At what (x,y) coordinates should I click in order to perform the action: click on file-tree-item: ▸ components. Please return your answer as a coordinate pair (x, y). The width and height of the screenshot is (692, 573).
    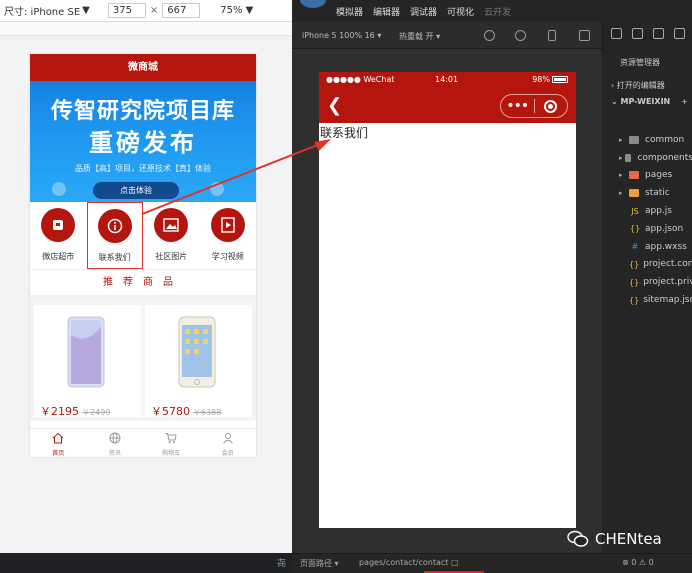
    Looking at the image, I should click on (647, 158).